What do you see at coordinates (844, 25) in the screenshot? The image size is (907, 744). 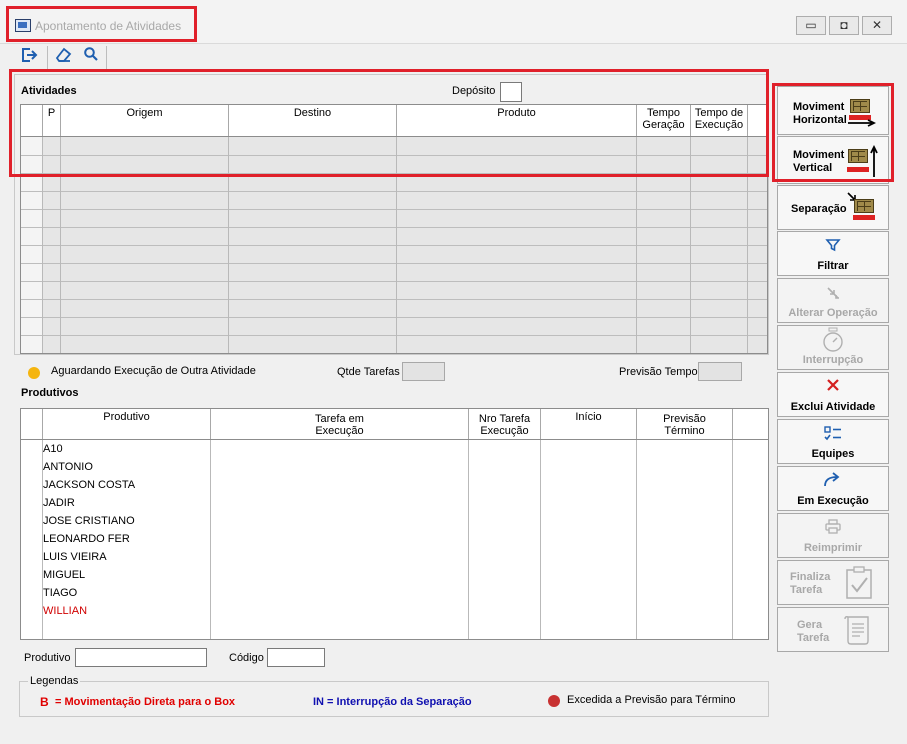 I see `maximize-button: ◘` at bounding box center [844, 25].